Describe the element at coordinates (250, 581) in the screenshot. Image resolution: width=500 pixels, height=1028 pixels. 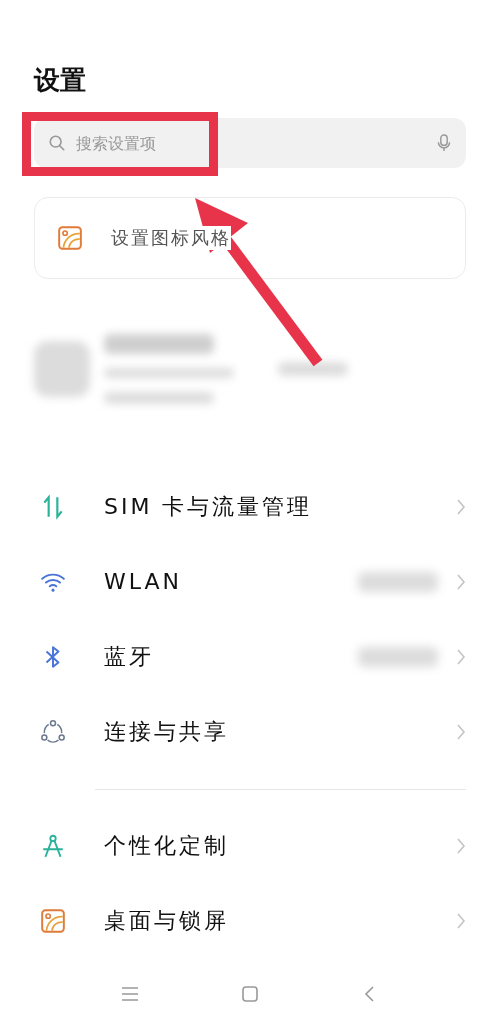
I see `settings-item: WLAN` at that location.